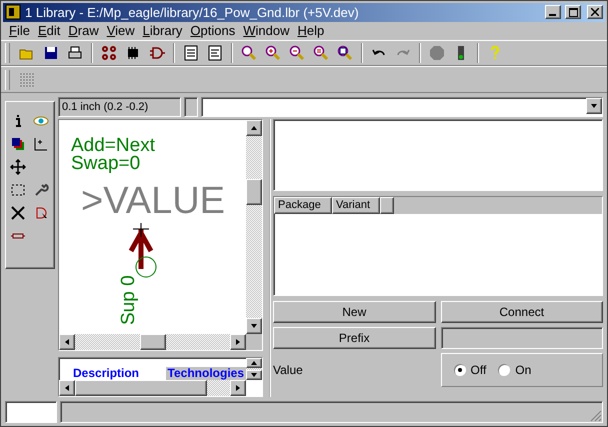 The width and height of the screenshot is (608, 427). I want to click on radio-option: On, so click(515, 369).